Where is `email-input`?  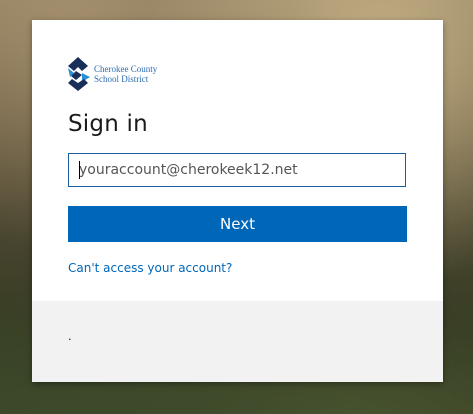 email-input is located at coordinates (237, 170).